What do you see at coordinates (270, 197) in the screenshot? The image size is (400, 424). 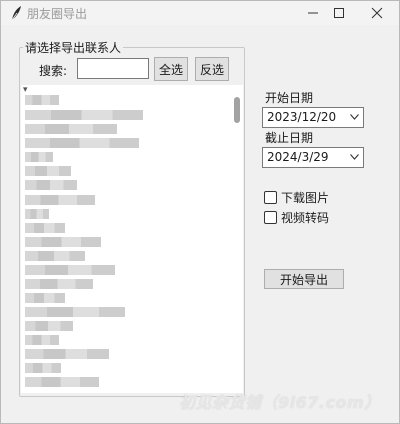 I see `download-images-checkbox` at bounding box center [270, 197].